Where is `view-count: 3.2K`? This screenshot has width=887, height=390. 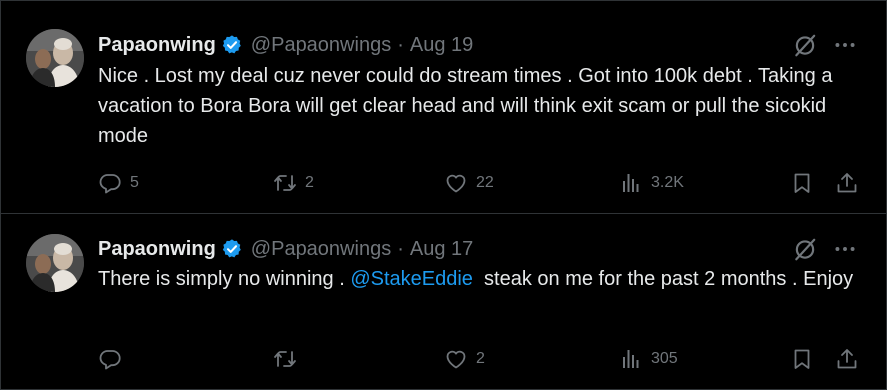
view-count: 3.2K is located at coordinates (667, 182).